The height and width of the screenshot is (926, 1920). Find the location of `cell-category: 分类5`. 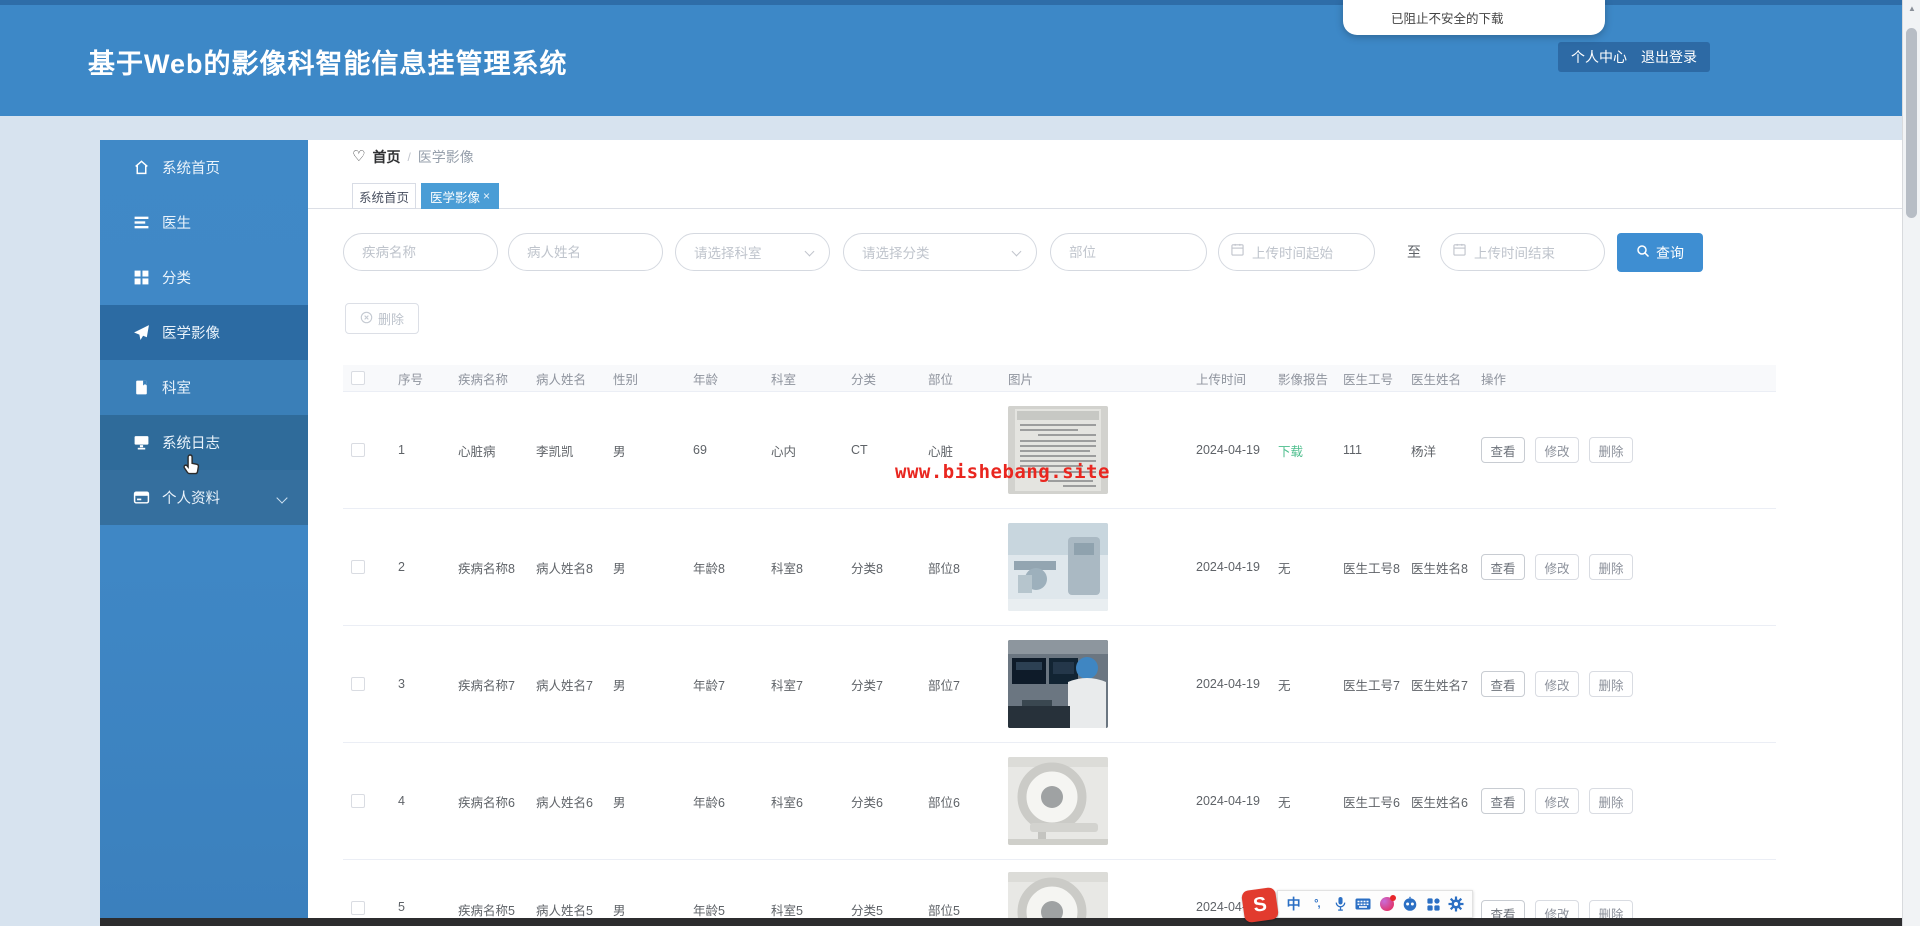

cell-category: 分类5 is located at coordinates (867, 911).